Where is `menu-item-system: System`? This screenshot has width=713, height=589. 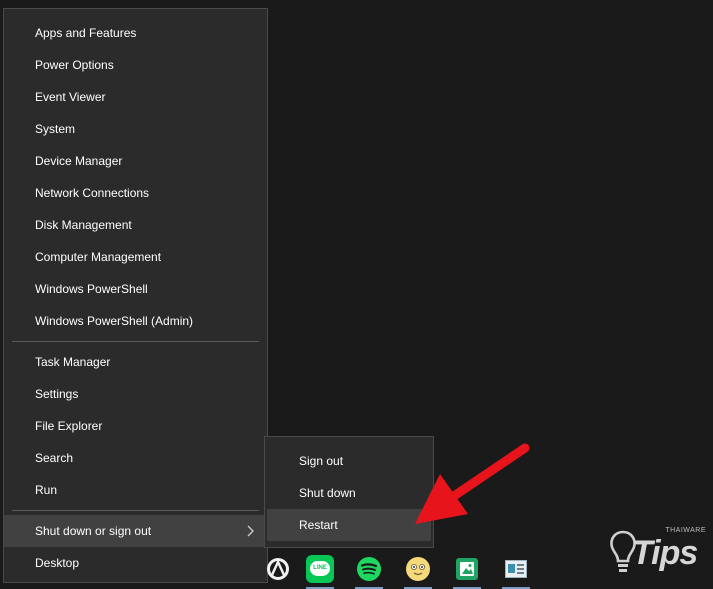
menu-item-system: System is located at coordinates (135, 129).